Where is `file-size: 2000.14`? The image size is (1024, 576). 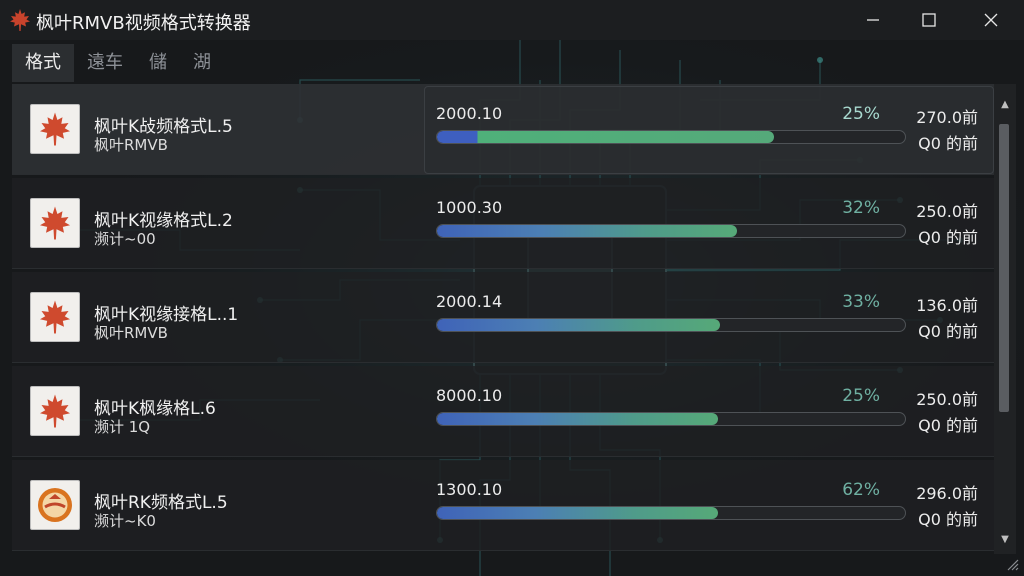 file-size: 2000.14 is located at coordinates (469, 301).